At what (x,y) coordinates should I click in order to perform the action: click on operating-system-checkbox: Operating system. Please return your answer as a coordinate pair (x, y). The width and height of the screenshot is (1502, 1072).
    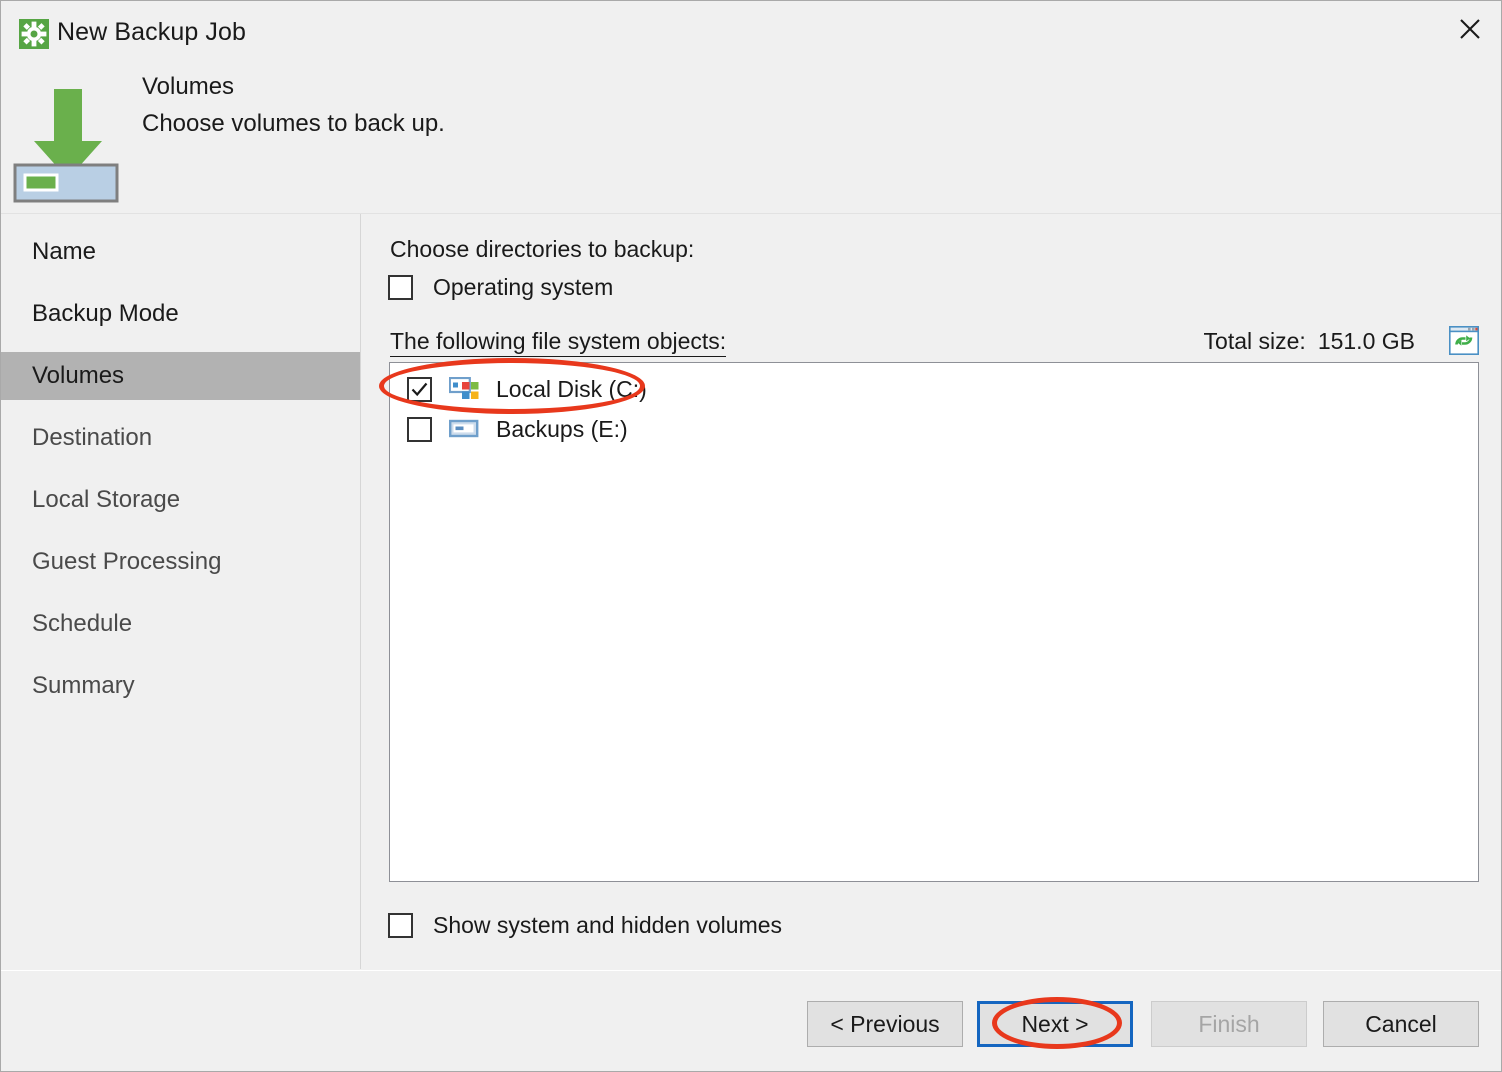
    Looking at the image, I should click on (500, 287).